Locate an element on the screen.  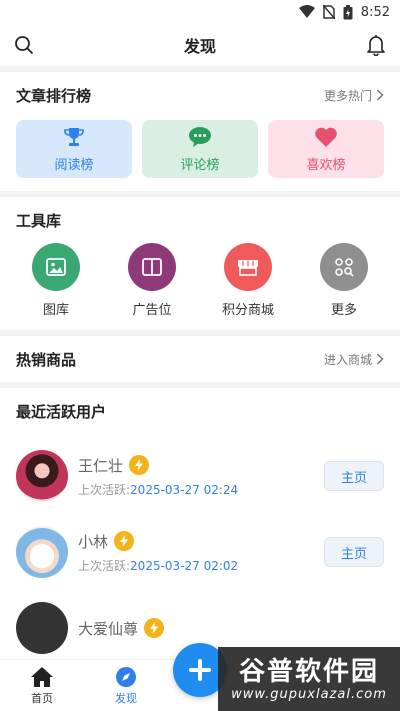
more-hot-label: 更多热门 is located at coordinates (347, 95).